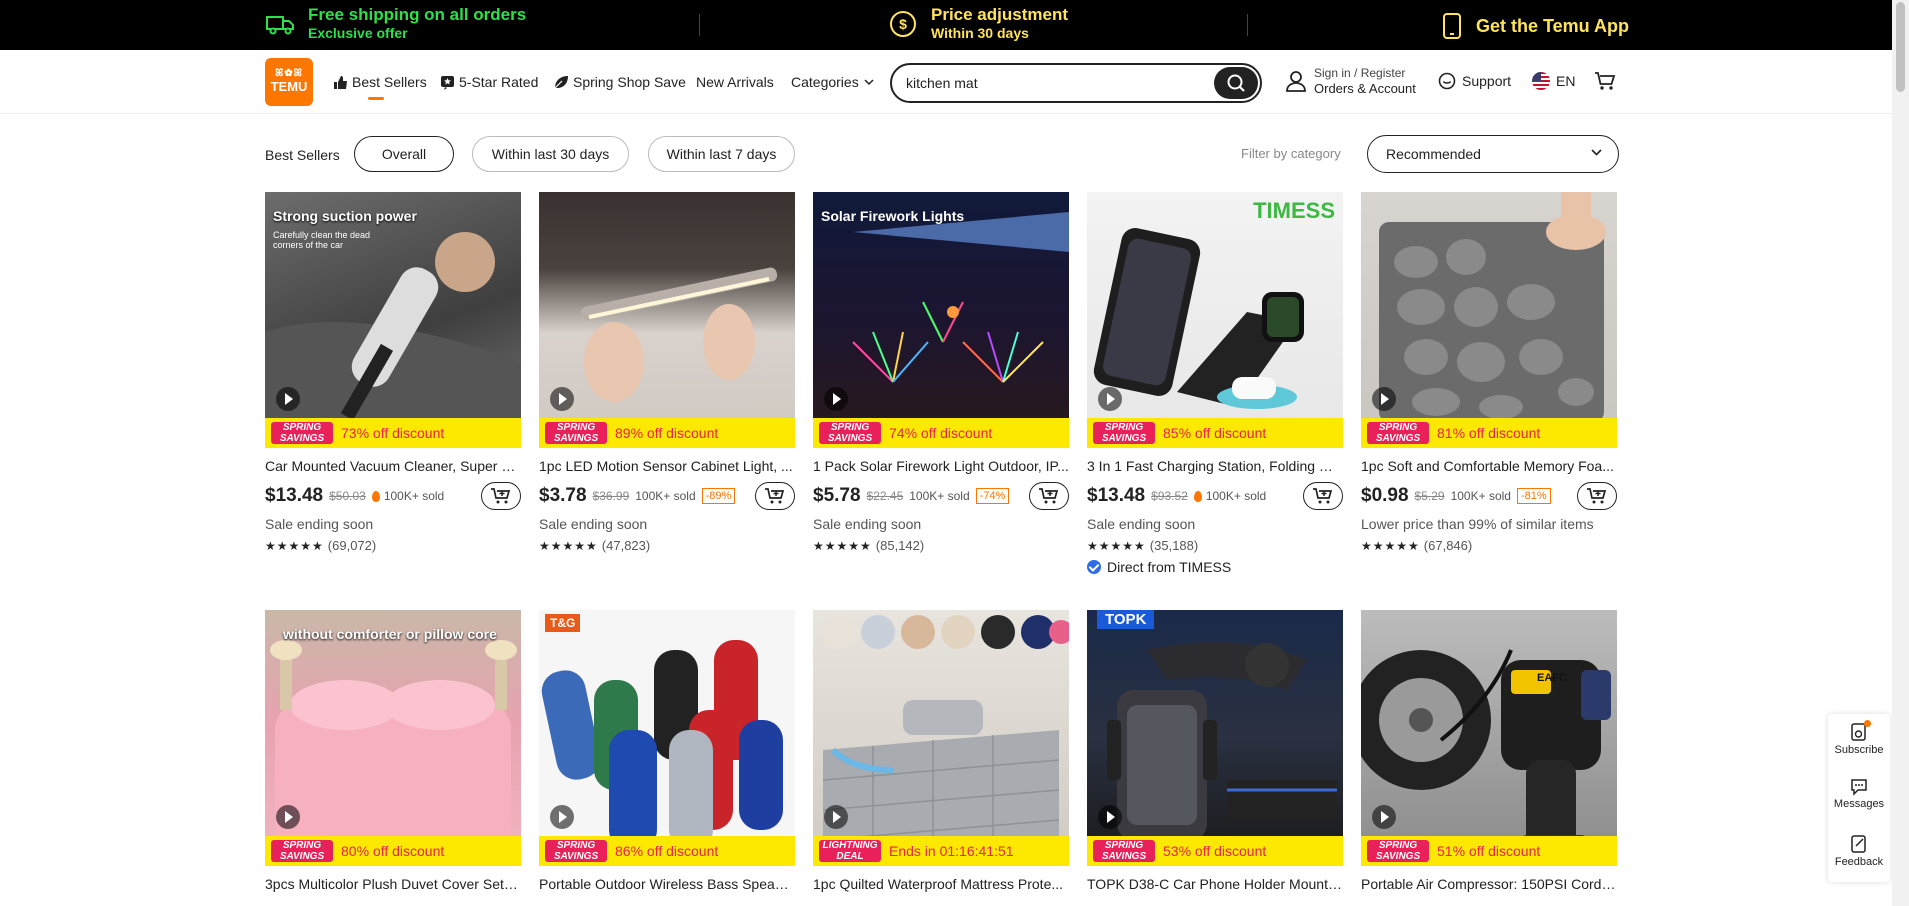 This screenshot has height=906, width=1909. I want to click on original-price: $36.99, so click(611, 496).